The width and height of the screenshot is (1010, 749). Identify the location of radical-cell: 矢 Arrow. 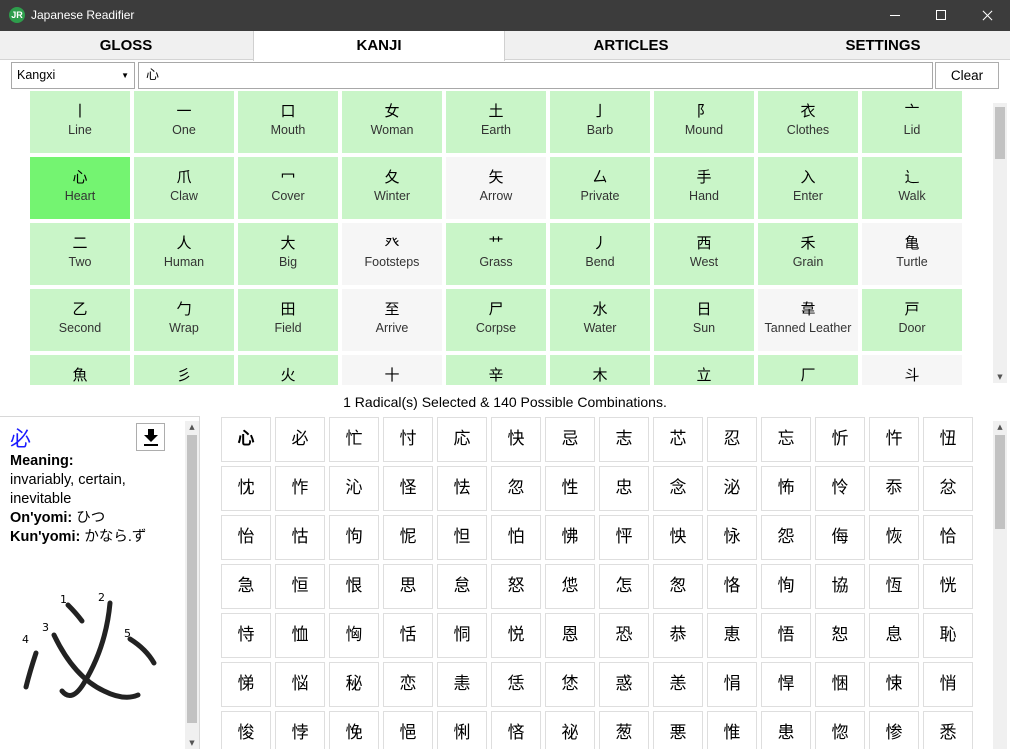
(496, 188).